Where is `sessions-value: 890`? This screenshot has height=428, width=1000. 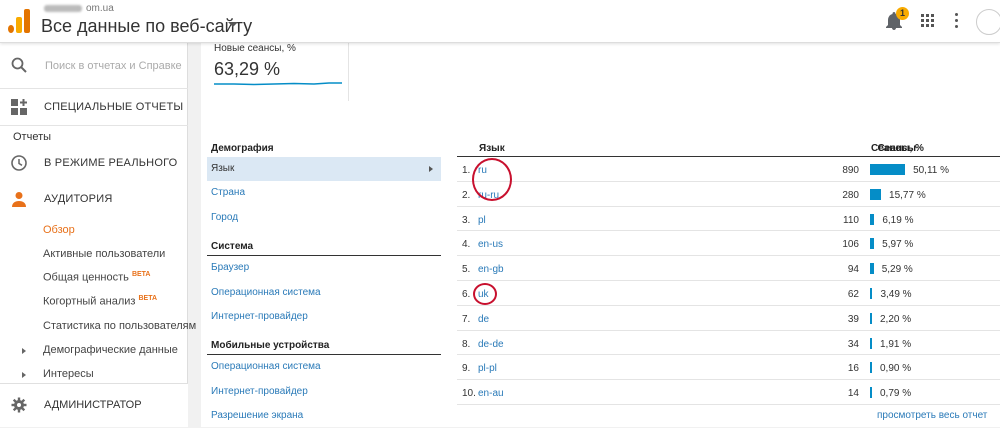 sessions-value: 890 is located at coordinates (850, 170).